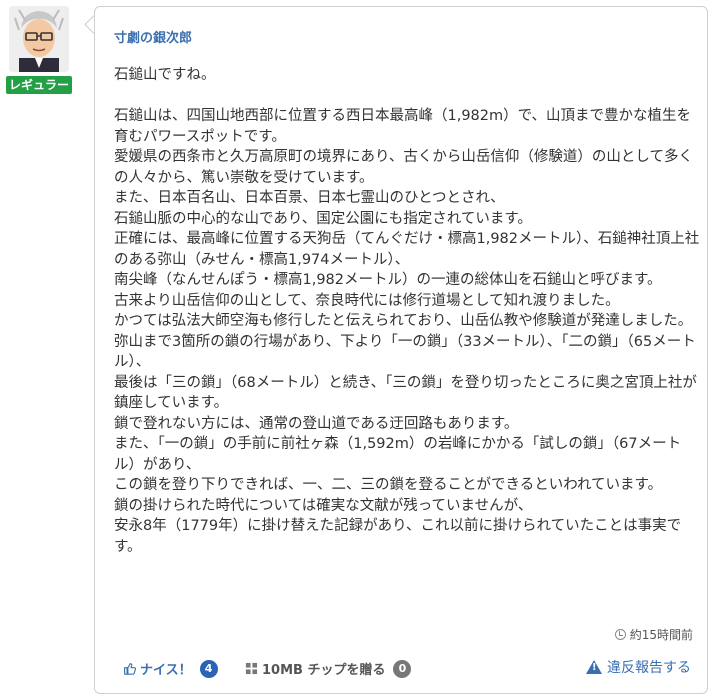 Image resolution: width=716 pixels, height=700 pixels. I want to click on post-line: この鎖を登り下りできれば、一、二、三の鎖を登ることができるといわれています。, so click(388, 485).